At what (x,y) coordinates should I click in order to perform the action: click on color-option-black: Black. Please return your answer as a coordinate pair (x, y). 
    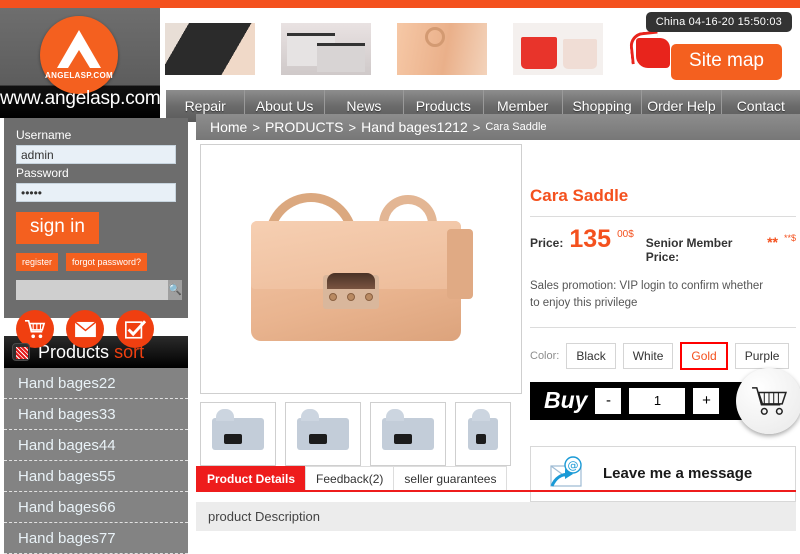
    Looking at the image, I should click on (591, 355).